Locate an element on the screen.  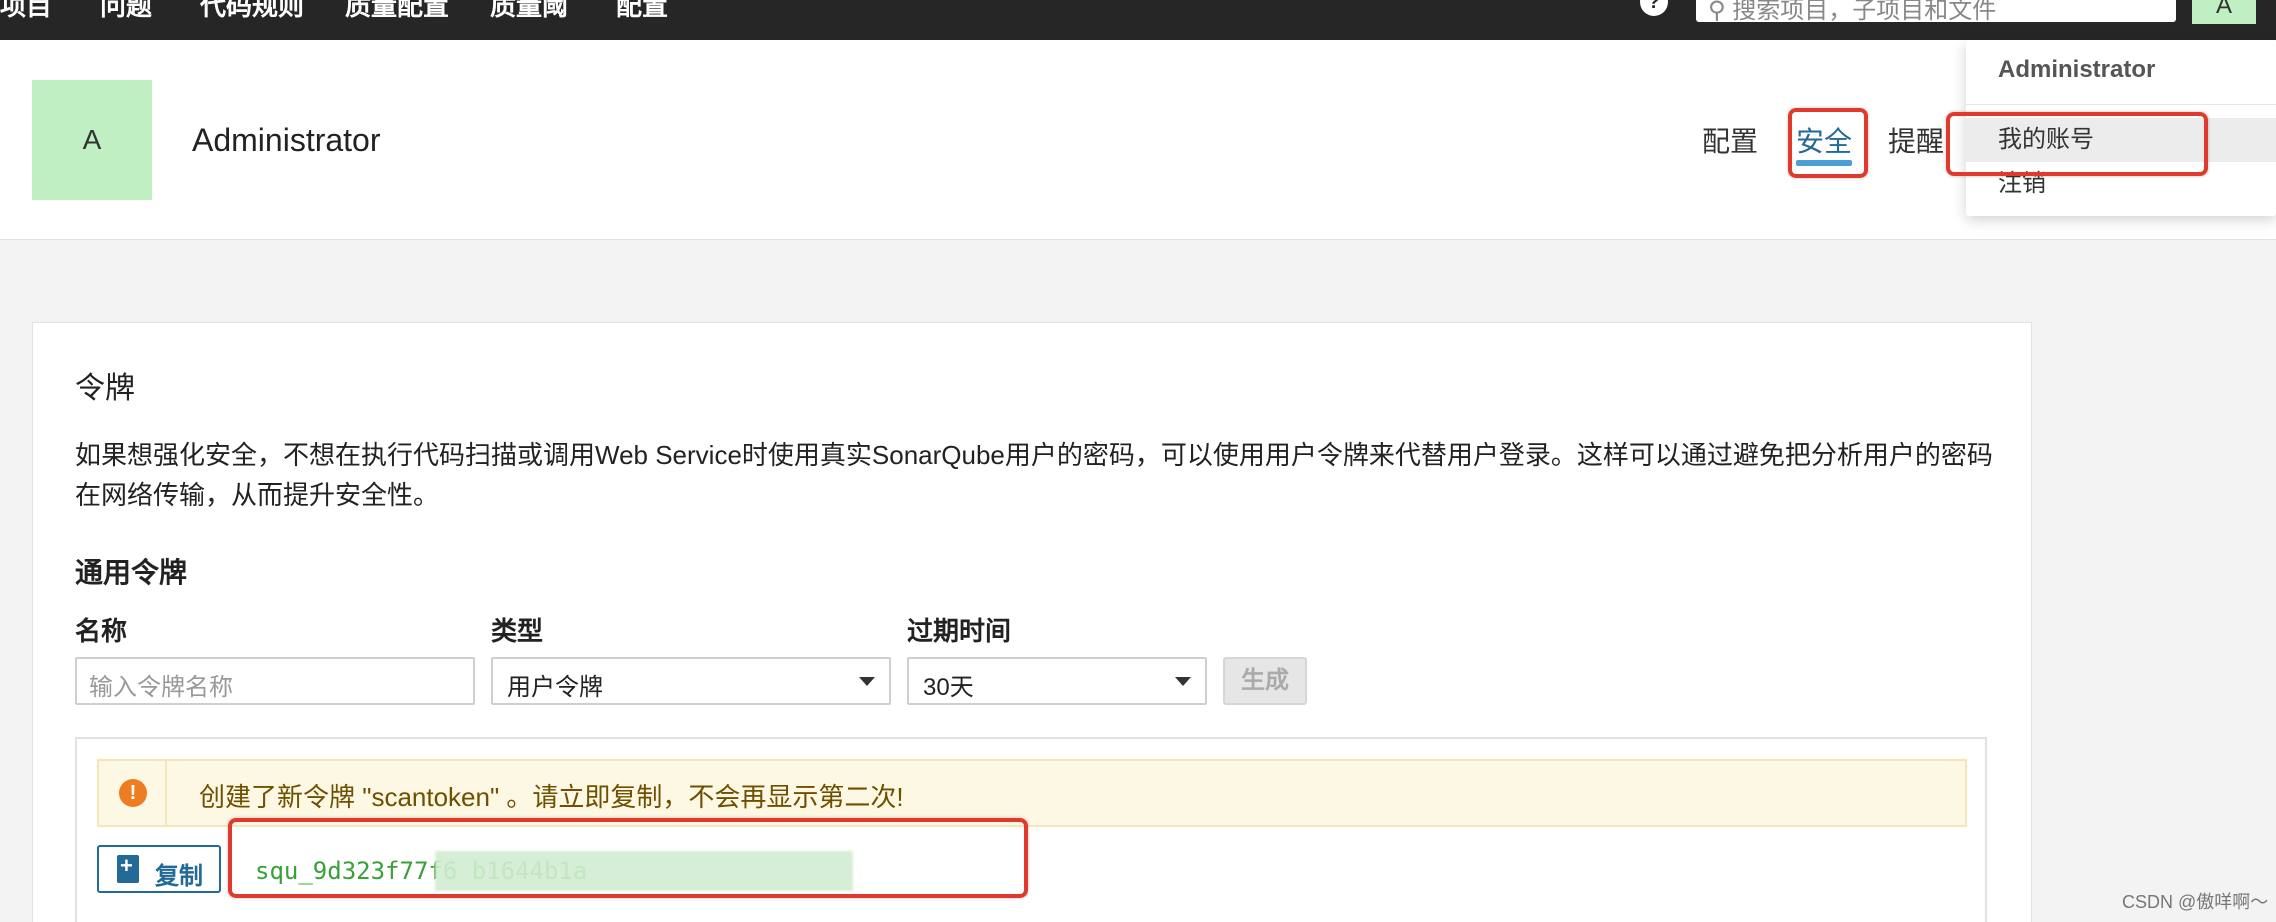
token-type-value: 用户令牌 is located at coordinates (555, 687).